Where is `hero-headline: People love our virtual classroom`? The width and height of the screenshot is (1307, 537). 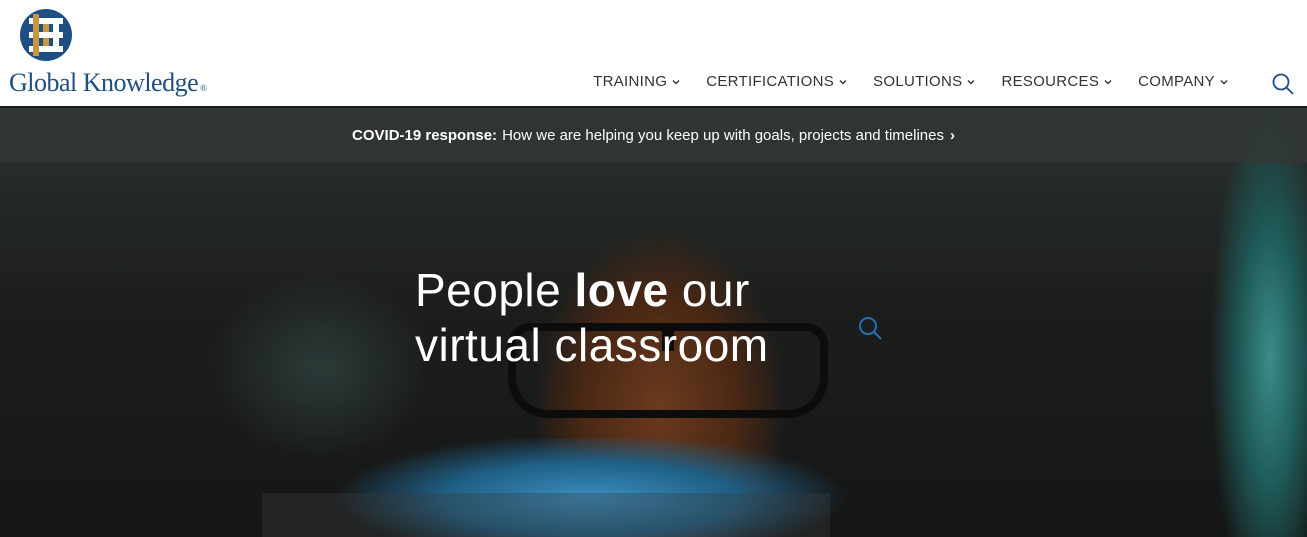 hero-headline: People love our virtual classroom is located at coordinates (592, 318).